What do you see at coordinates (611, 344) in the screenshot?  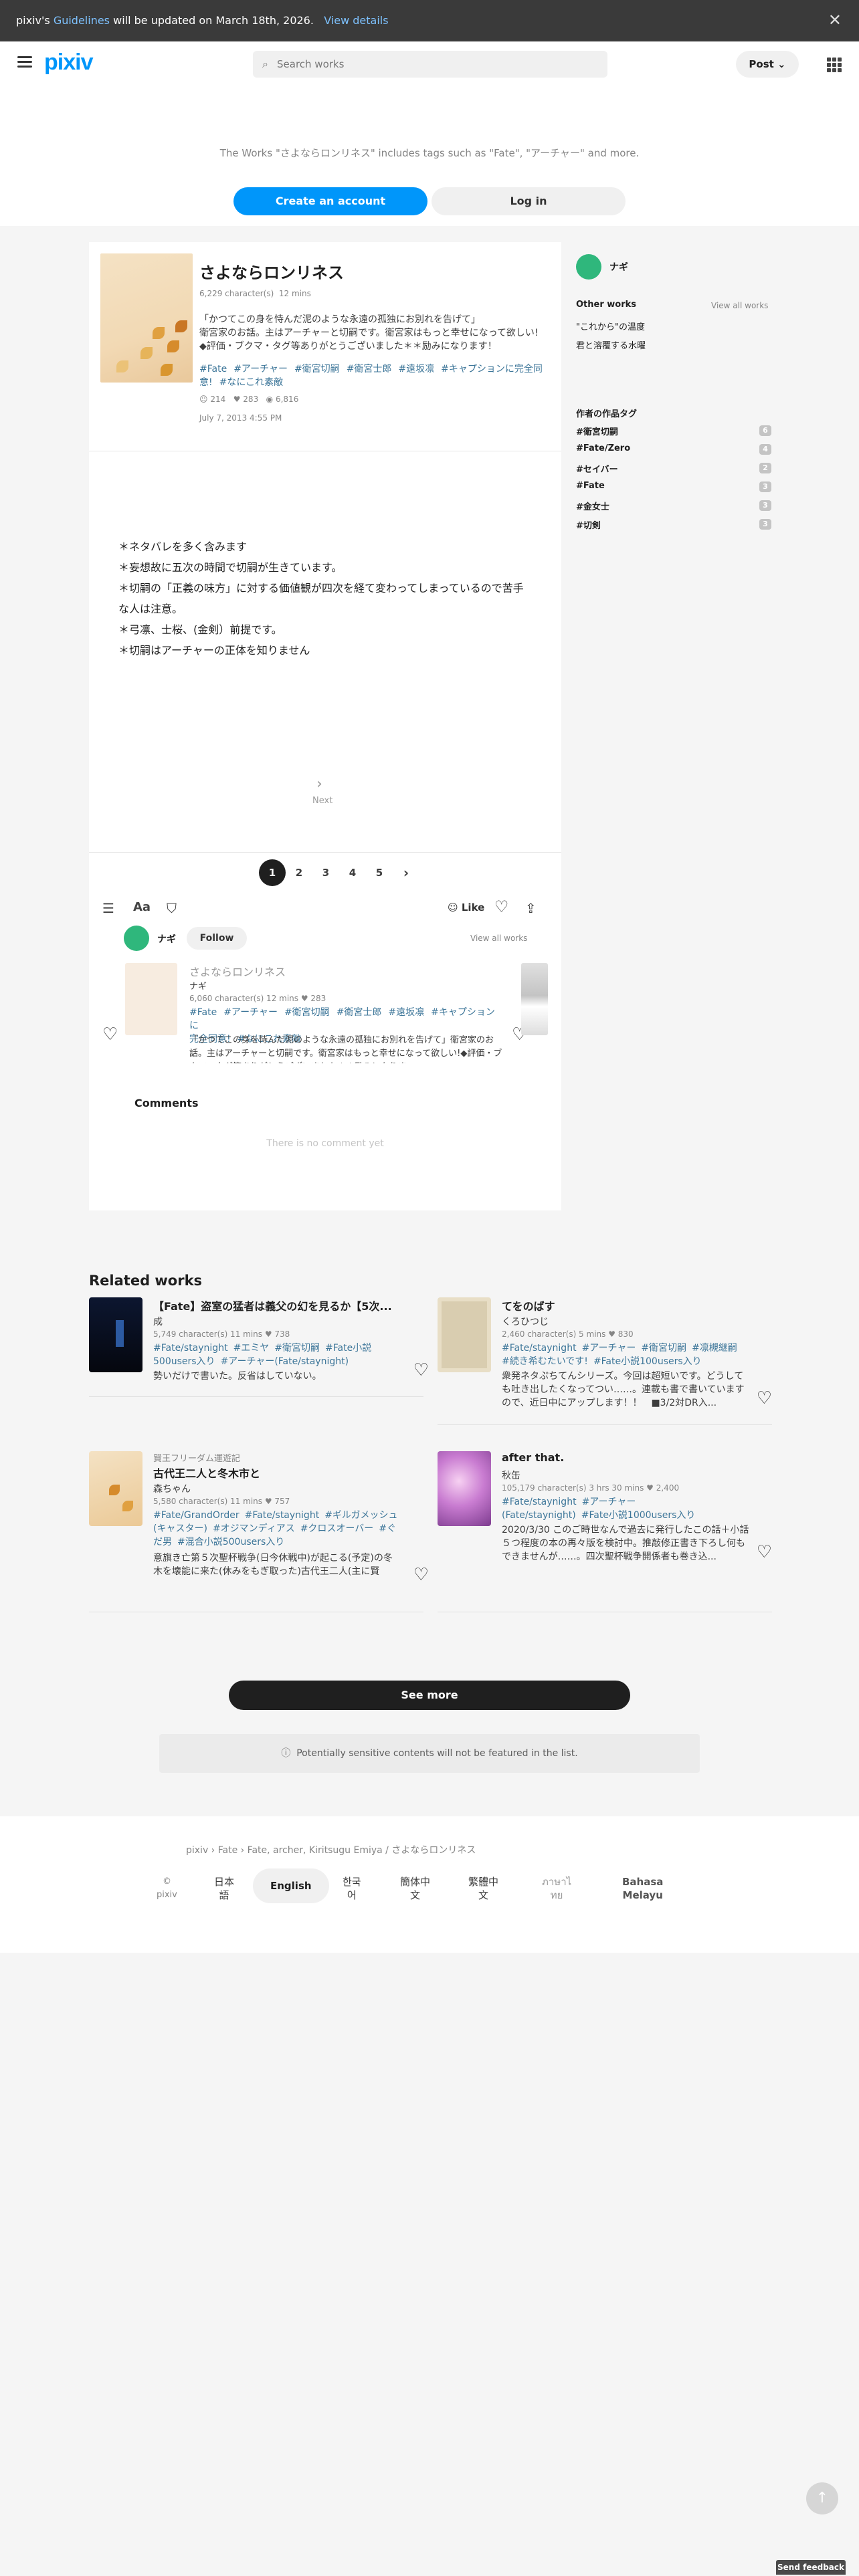 I see `other-work-link: 君と溶覆する水曜` at bounding box center [611, 344].